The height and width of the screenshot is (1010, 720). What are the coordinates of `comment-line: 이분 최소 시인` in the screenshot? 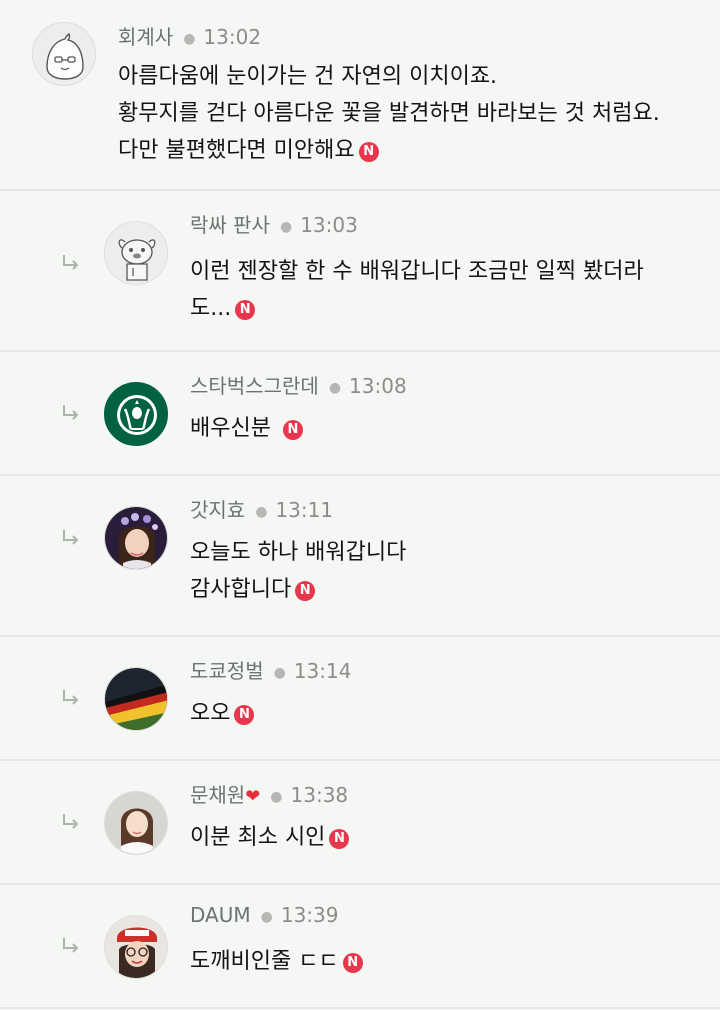 It's located at (258, 837).